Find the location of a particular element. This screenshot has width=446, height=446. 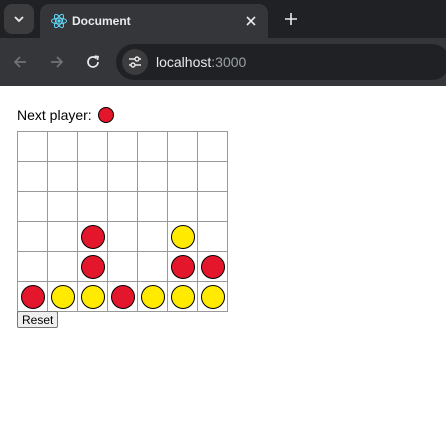

browser-tab-strip: Document is located at coordinates (223, 19).